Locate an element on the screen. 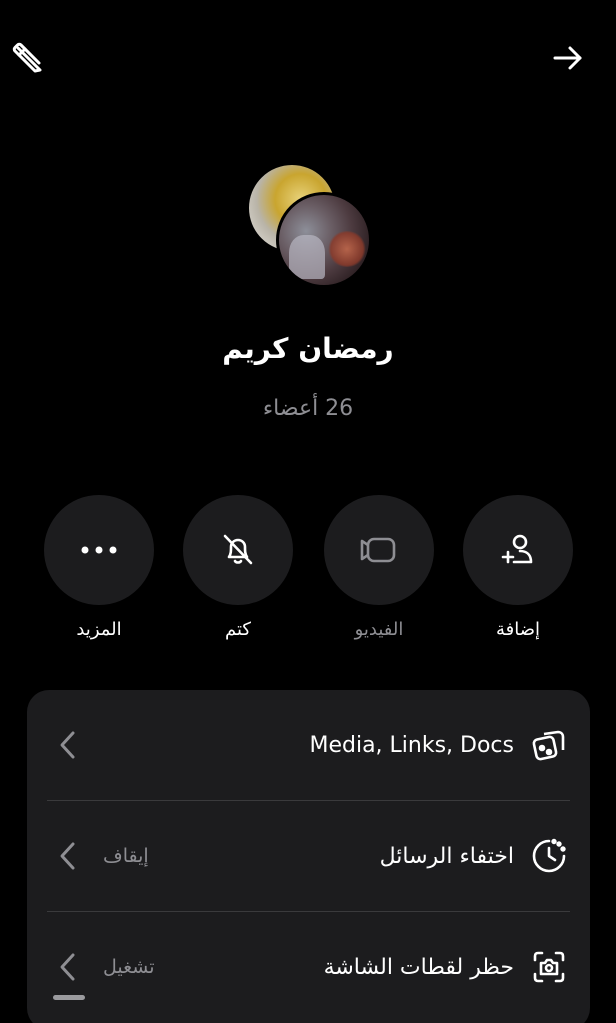 This screenshot has width=616, height=1023. video-call-button: الفيديو is located at coordinates (379, 567).